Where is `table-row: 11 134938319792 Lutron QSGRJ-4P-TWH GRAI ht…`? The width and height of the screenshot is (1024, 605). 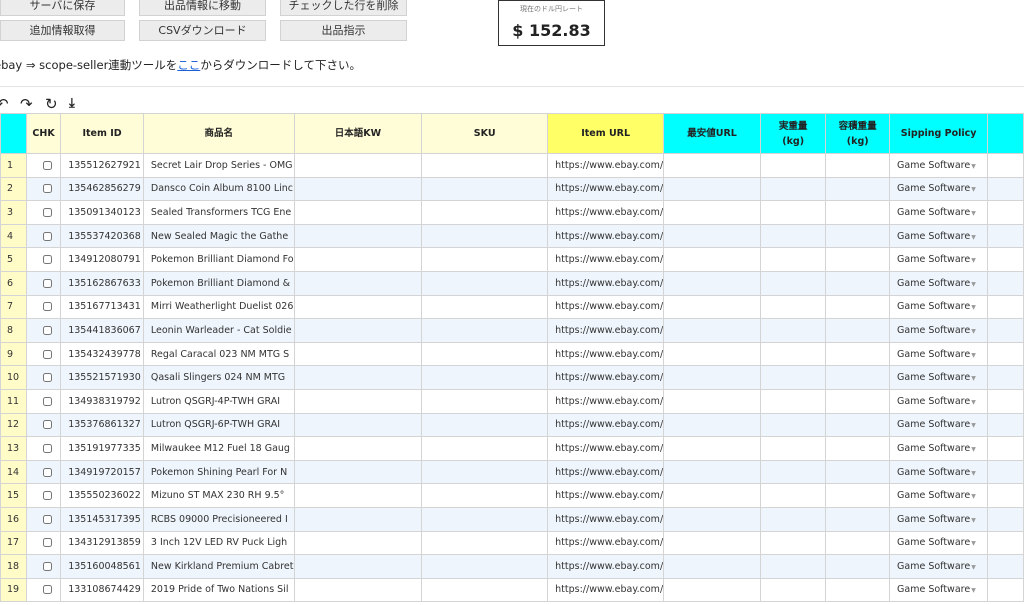 table-row: 11 134938319792 Lutron QSGRJ-4P-TWH GRAI ht… is located at coordinates (512, 401).